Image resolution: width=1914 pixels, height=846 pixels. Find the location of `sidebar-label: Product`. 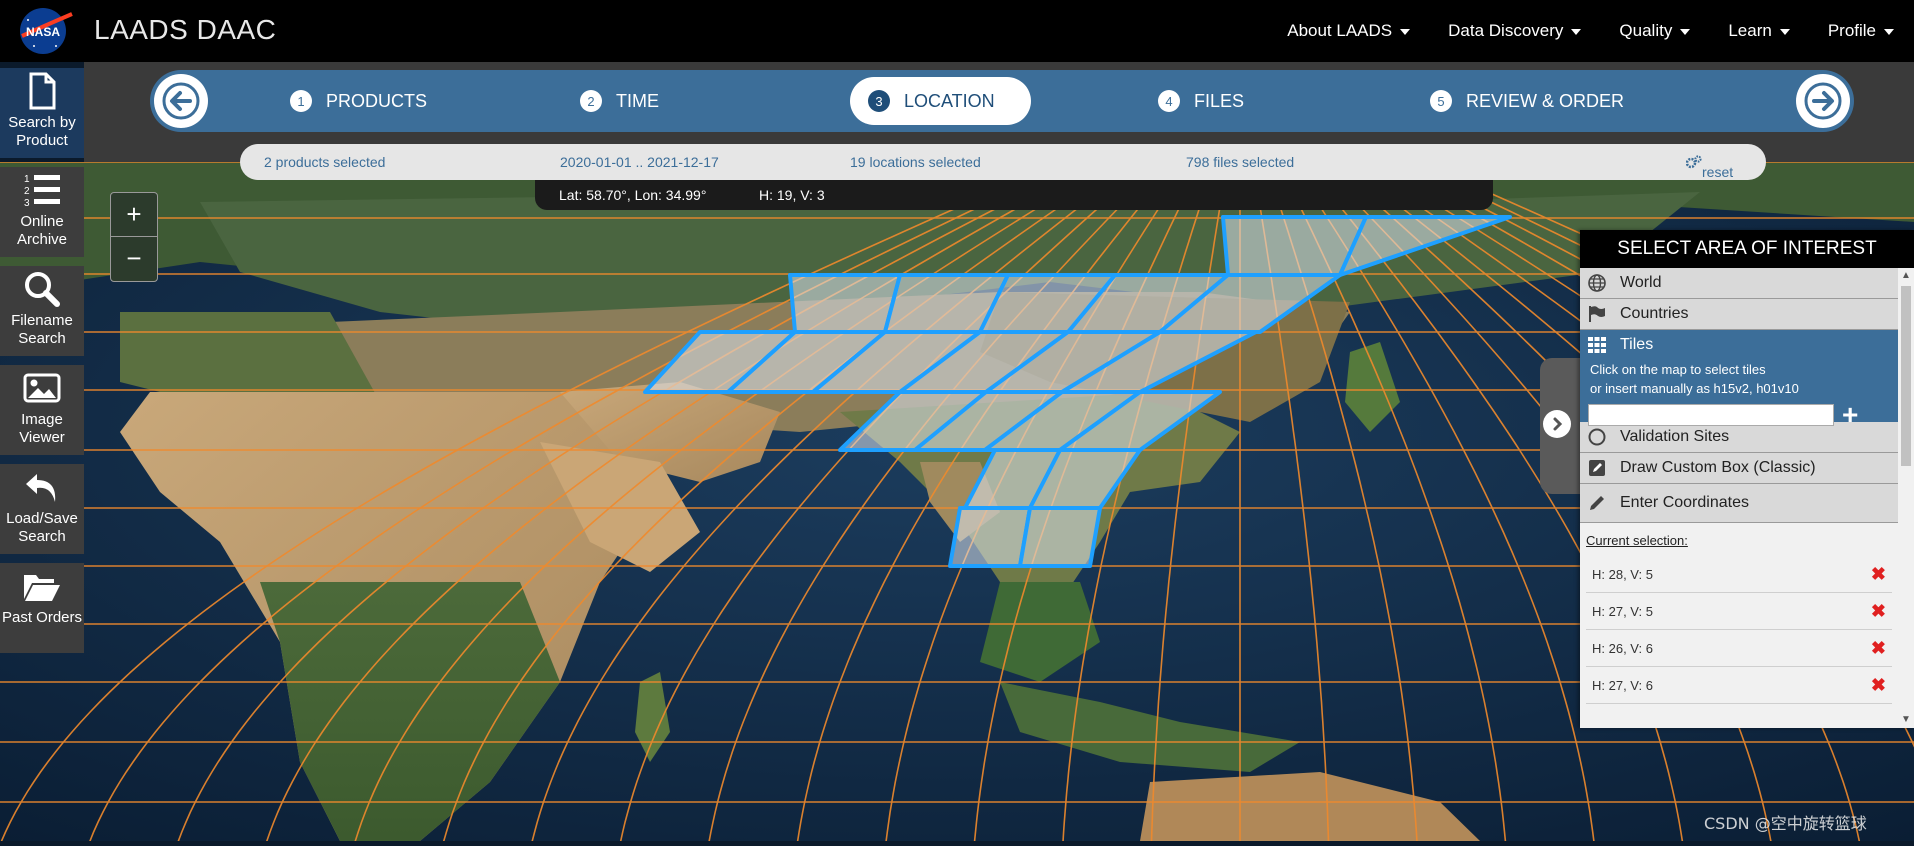

sidebar-label: Product is located at coordinates (42, 141).